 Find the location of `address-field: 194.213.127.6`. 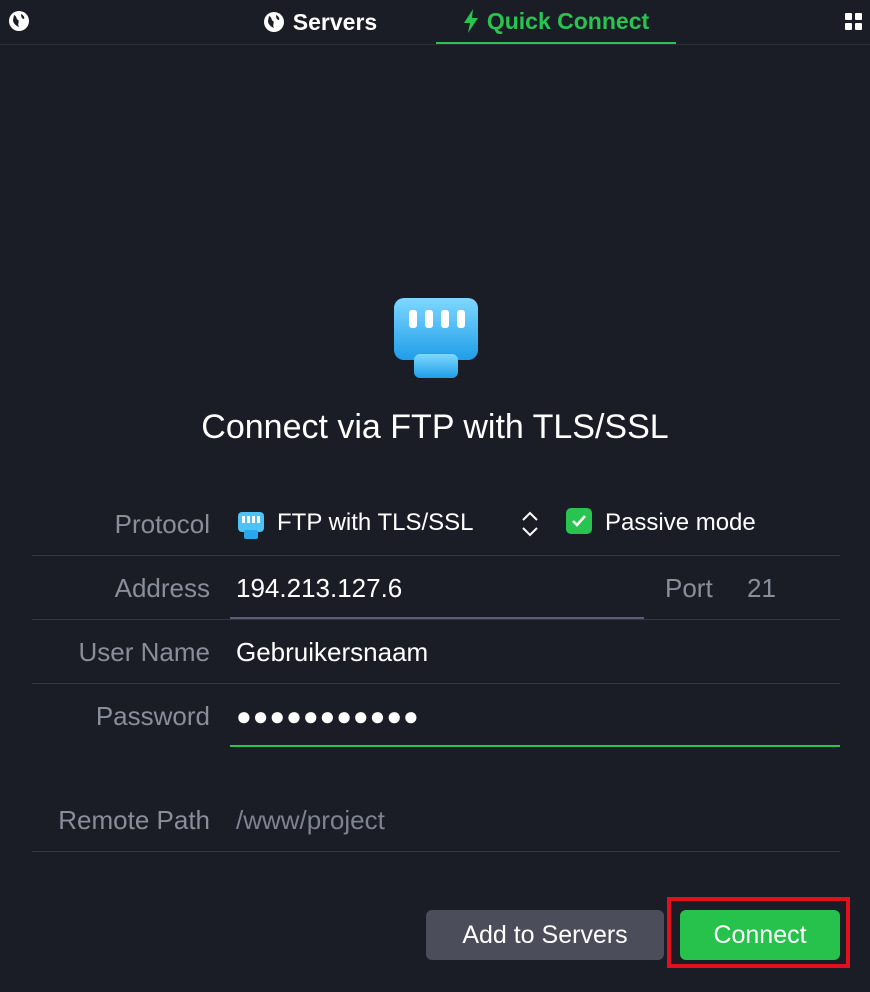

address-field: 194.213.127.6 is located at coordinates (319, 588).